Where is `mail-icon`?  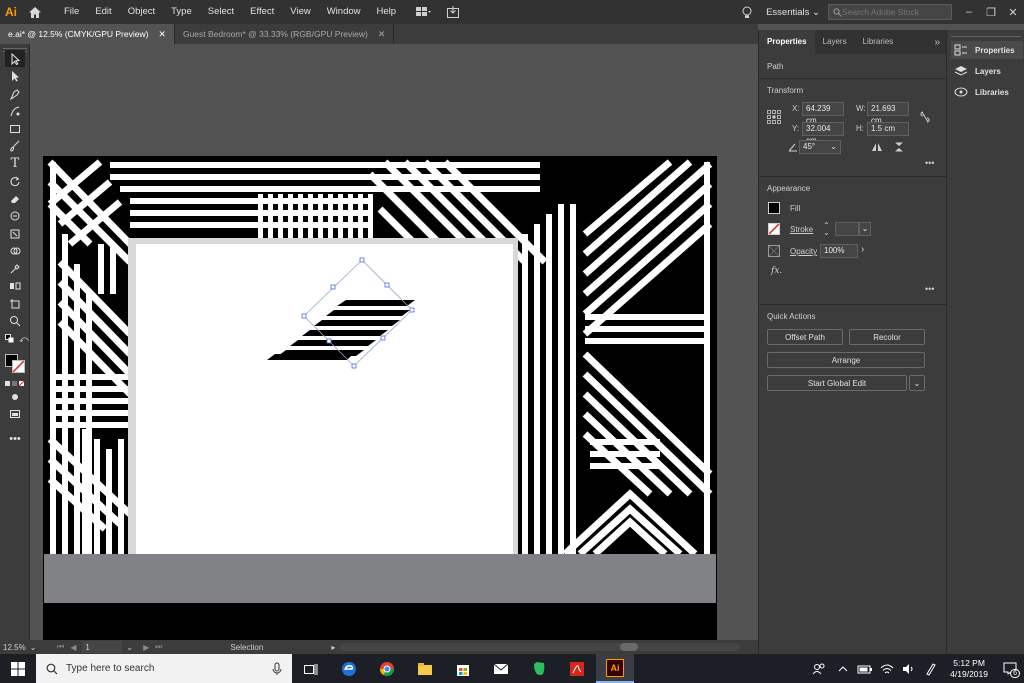 mail-icon is located at coordinates (501, 668).